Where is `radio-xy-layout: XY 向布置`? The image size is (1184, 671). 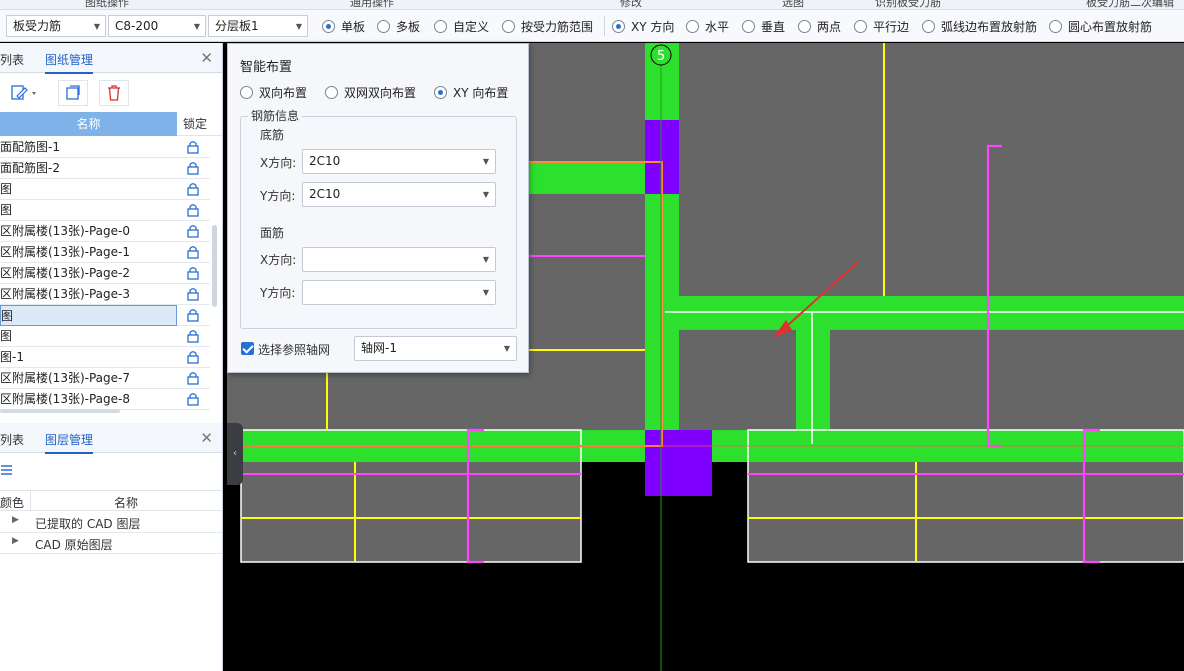
radio-xy-layout: XY 向布置 is located at coordinates (471, 92).